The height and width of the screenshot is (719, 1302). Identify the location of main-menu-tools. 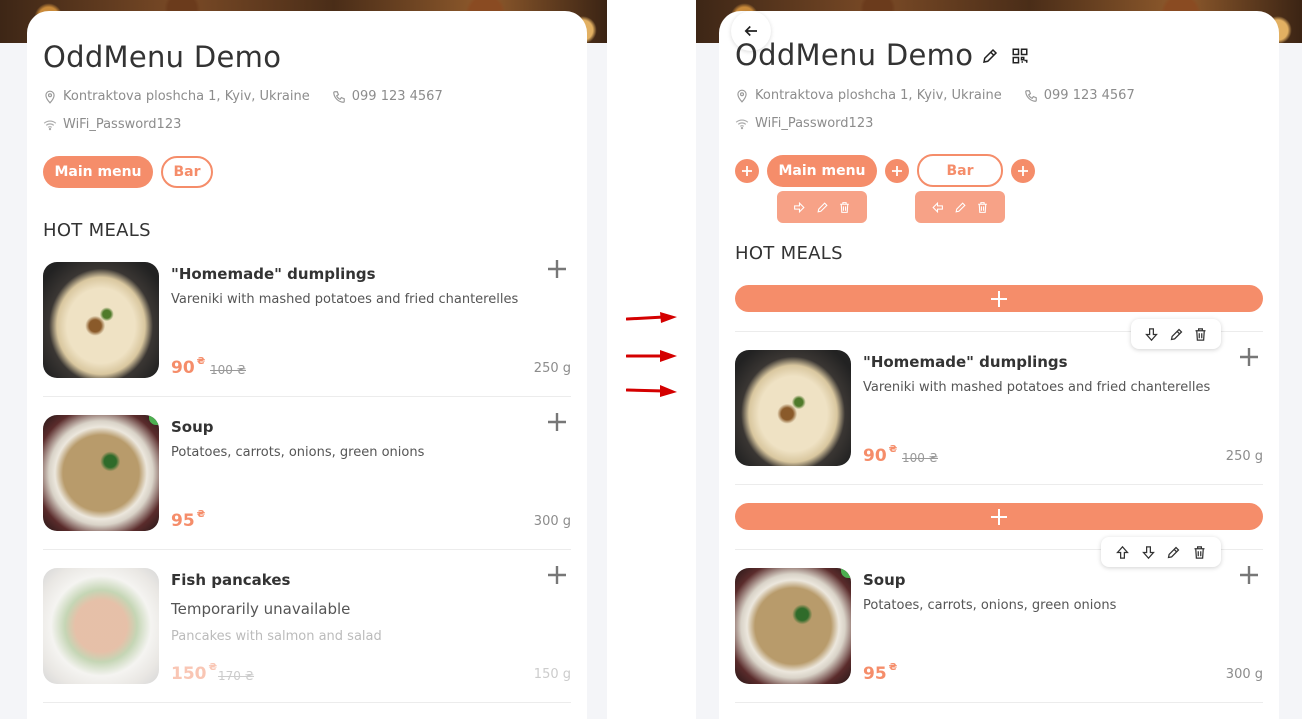
(822, 207).